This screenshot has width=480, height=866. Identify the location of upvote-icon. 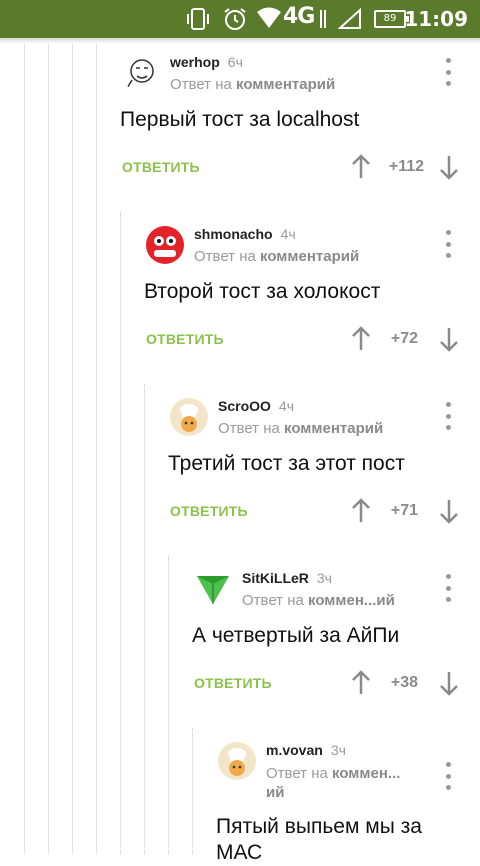
(361, 167).